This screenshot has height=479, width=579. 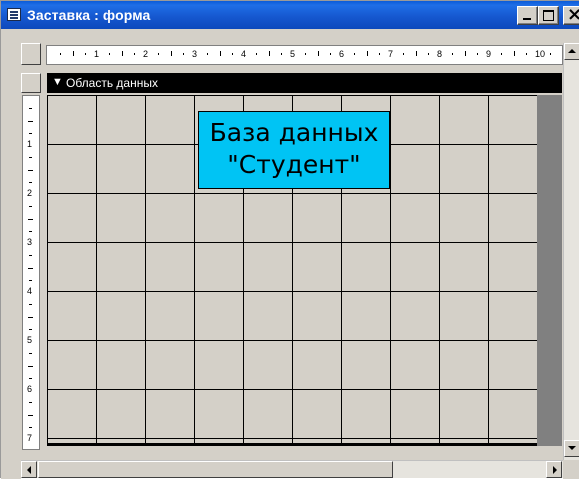 What do you see at coordinates (290, 15) in the screenshot?
I see `title-bar: Заставка : форма` at bounding box center [290, 15].